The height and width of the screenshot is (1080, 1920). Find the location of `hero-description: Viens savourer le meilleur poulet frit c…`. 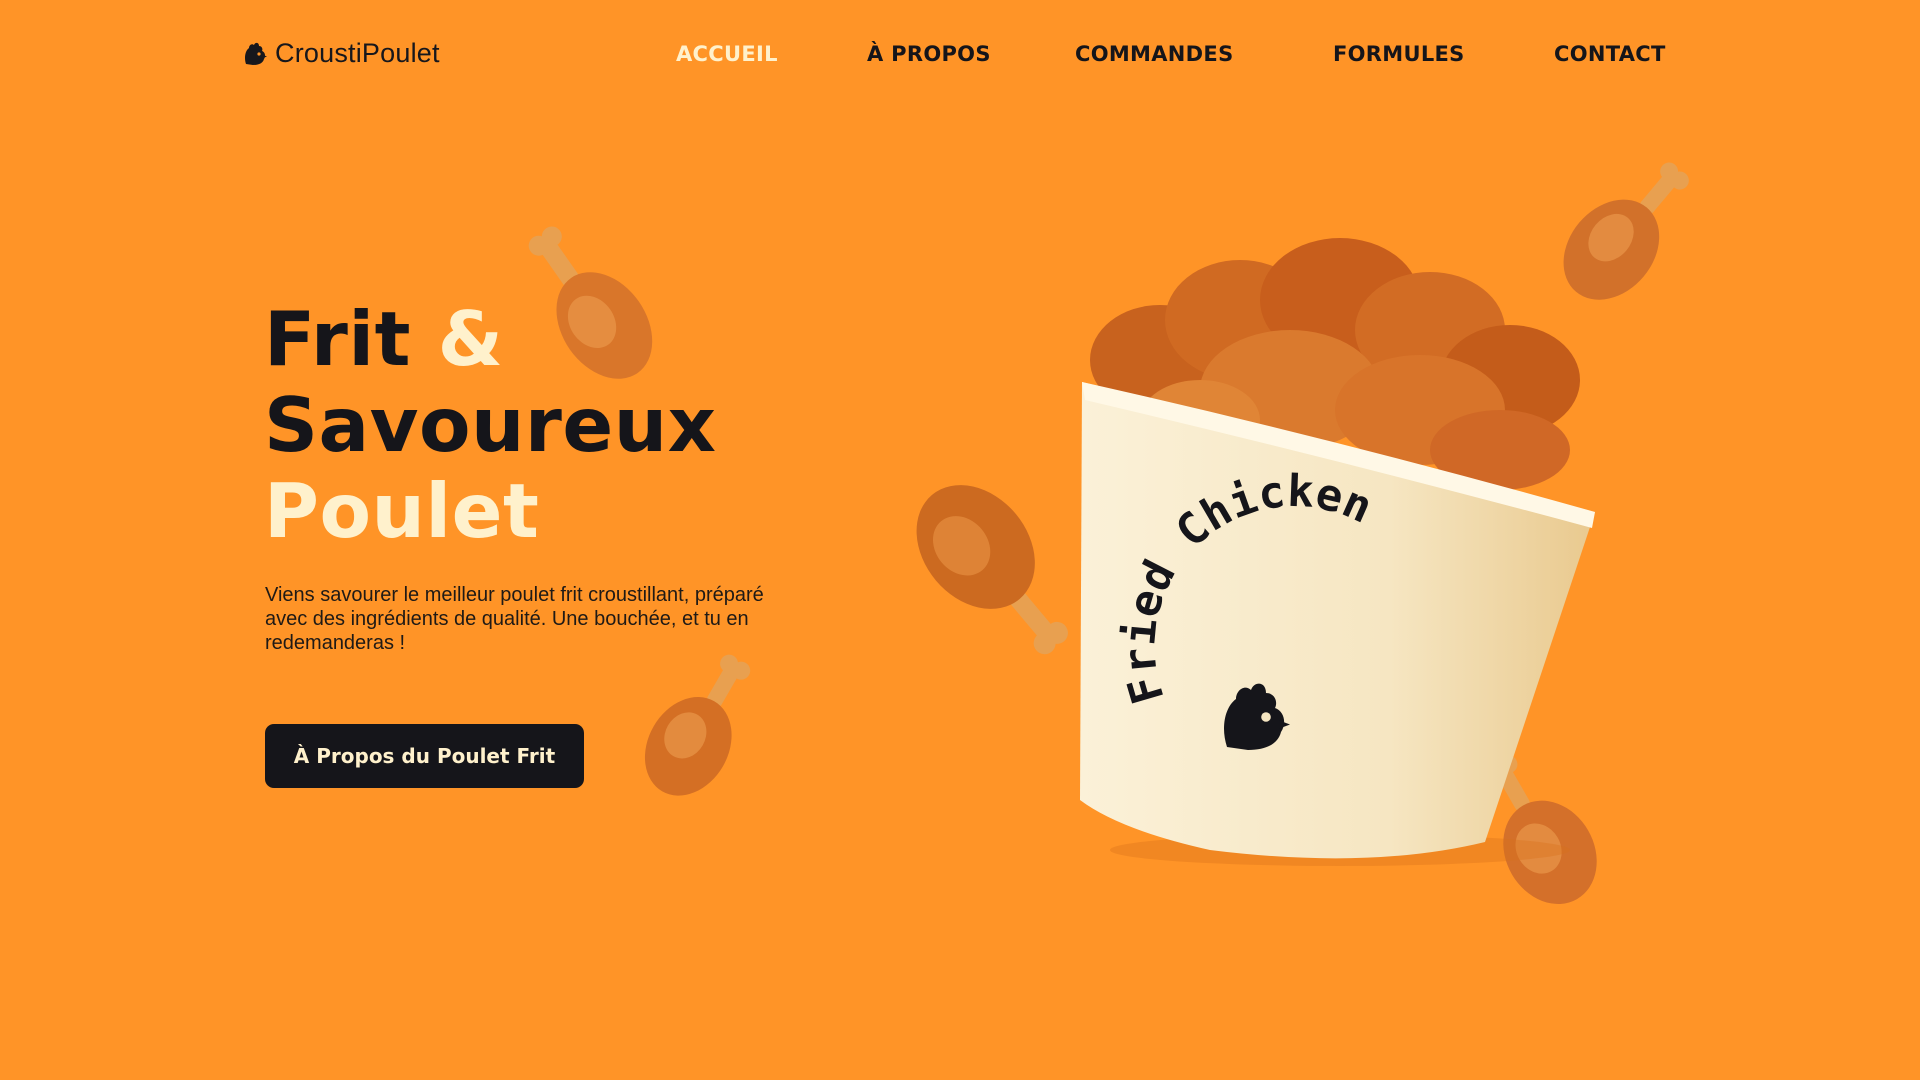

hero-description: Viens savourer le meilleur poulet frit c… is located at coordinates (514, 619).